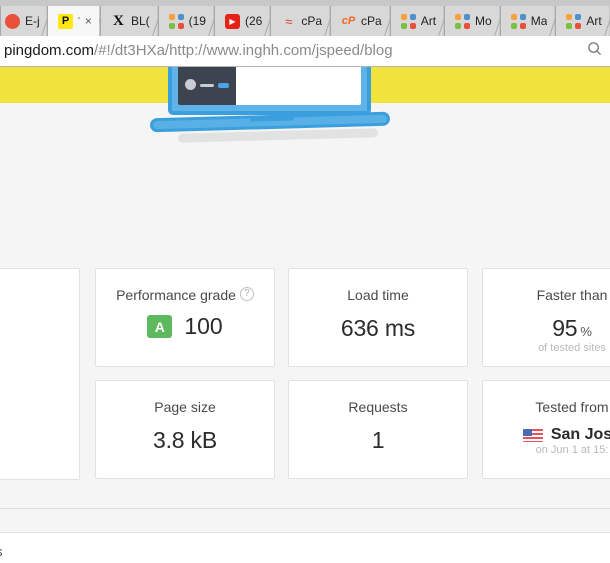 The height and width of the screenshot is (563, 610). What do you see at coordinates (565, 328) in the screenshot?
I see `faster-than-number: 95` at bounding box center [565, 328].